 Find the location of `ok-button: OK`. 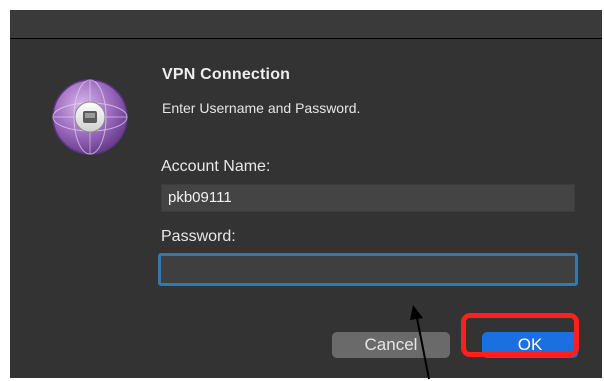

ok-button: OK is located at coordinates (530, 345).